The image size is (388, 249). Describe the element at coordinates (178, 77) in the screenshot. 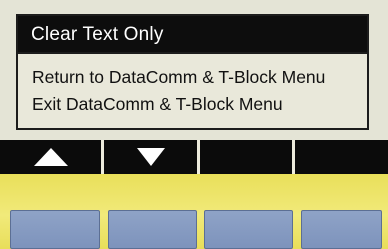

I see `menu-item-return: Return to DataComm & T-Block Menu` at that location.